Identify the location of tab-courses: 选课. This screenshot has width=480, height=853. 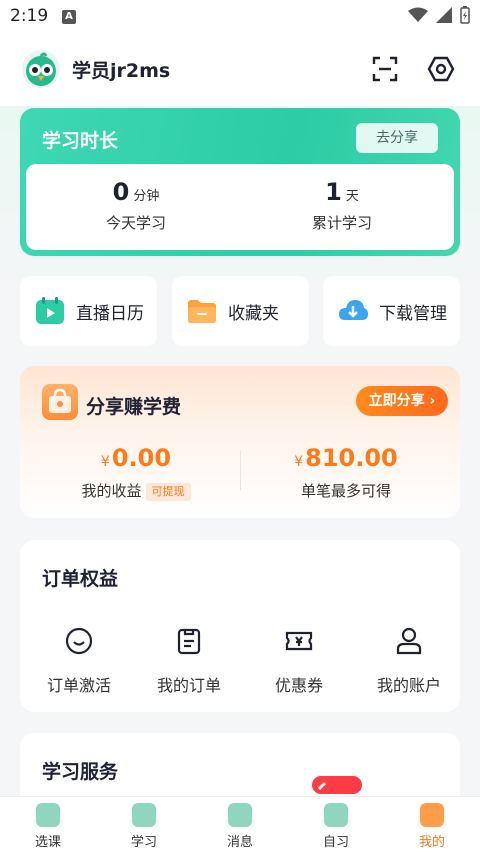
(48, 826).